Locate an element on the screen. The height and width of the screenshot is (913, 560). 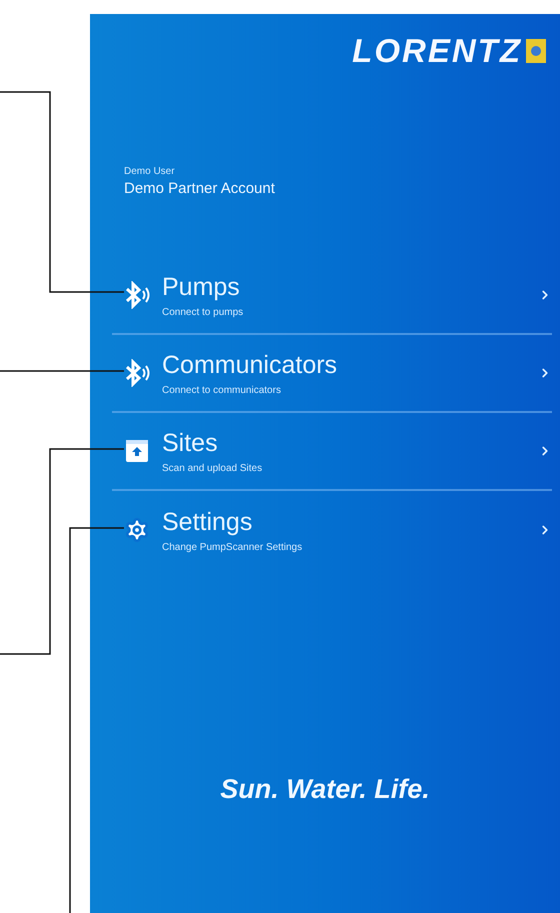
user-name: Demo User is located at coordinates (150, 171).